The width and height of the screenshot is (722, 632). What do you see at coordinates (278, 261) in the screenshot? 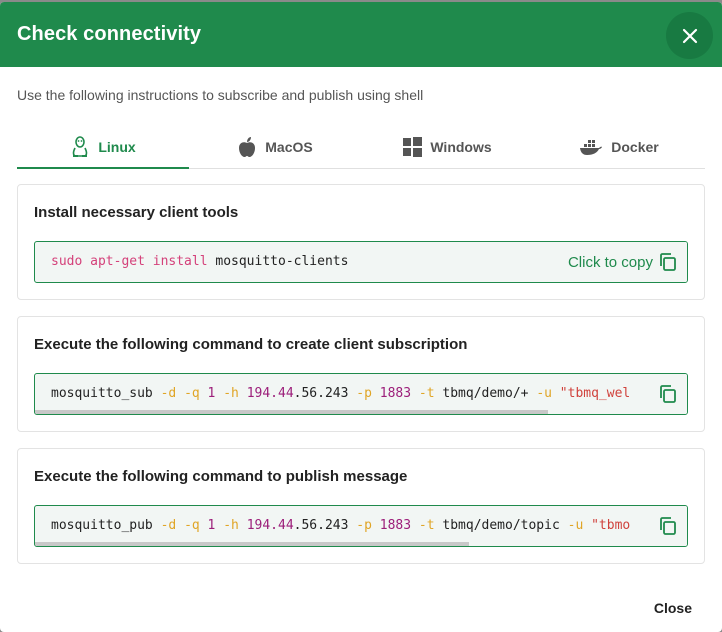
I see `command-package: mosquitto-clients` at bounding box center [278, 261].